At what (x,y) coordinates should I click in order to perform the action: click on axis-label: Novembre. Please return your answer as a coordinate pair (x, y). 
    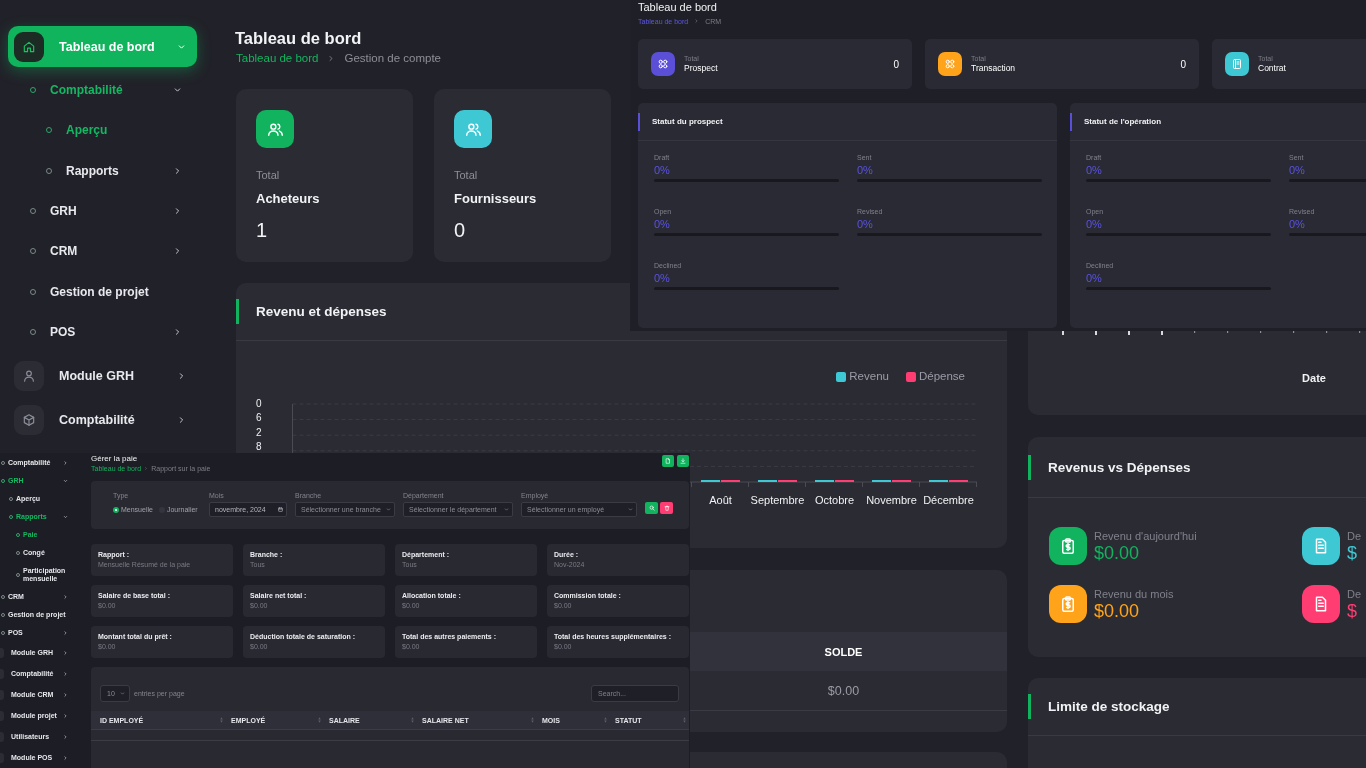
    Looking at the image, I should click on (891, 500).